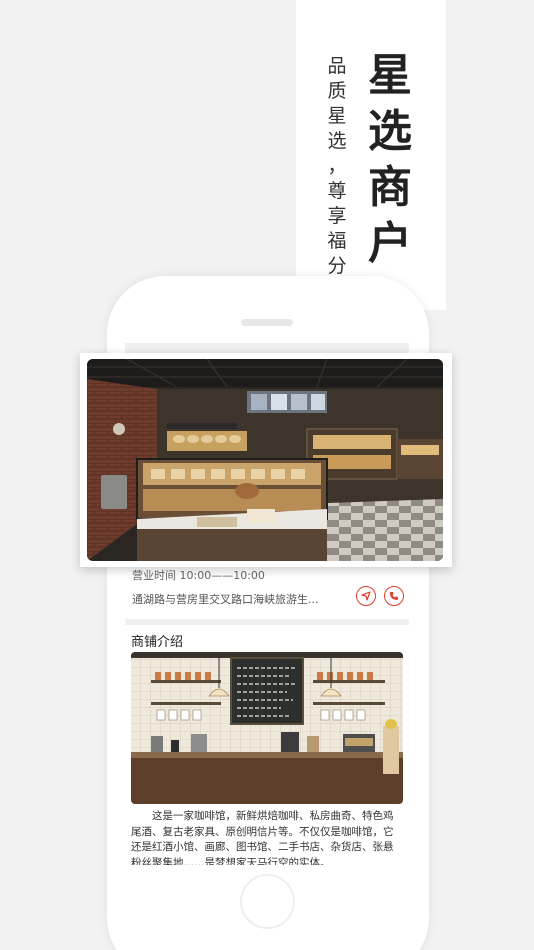 Image resolution: width=534 pixels, height=950 pixels. Describe the element at coordinates (267, 728) in the screenshot. I see `cafe-interior-photo` at that location.